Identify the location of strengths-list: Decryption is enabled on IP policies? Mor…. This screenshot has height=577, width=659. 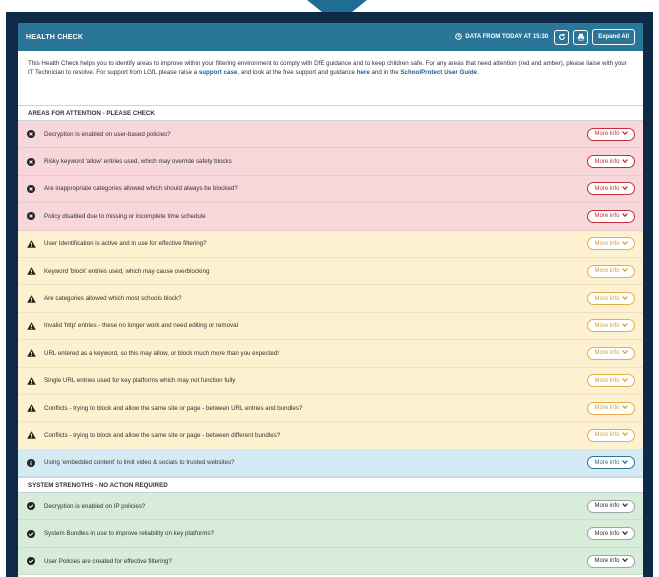
(330, 534).